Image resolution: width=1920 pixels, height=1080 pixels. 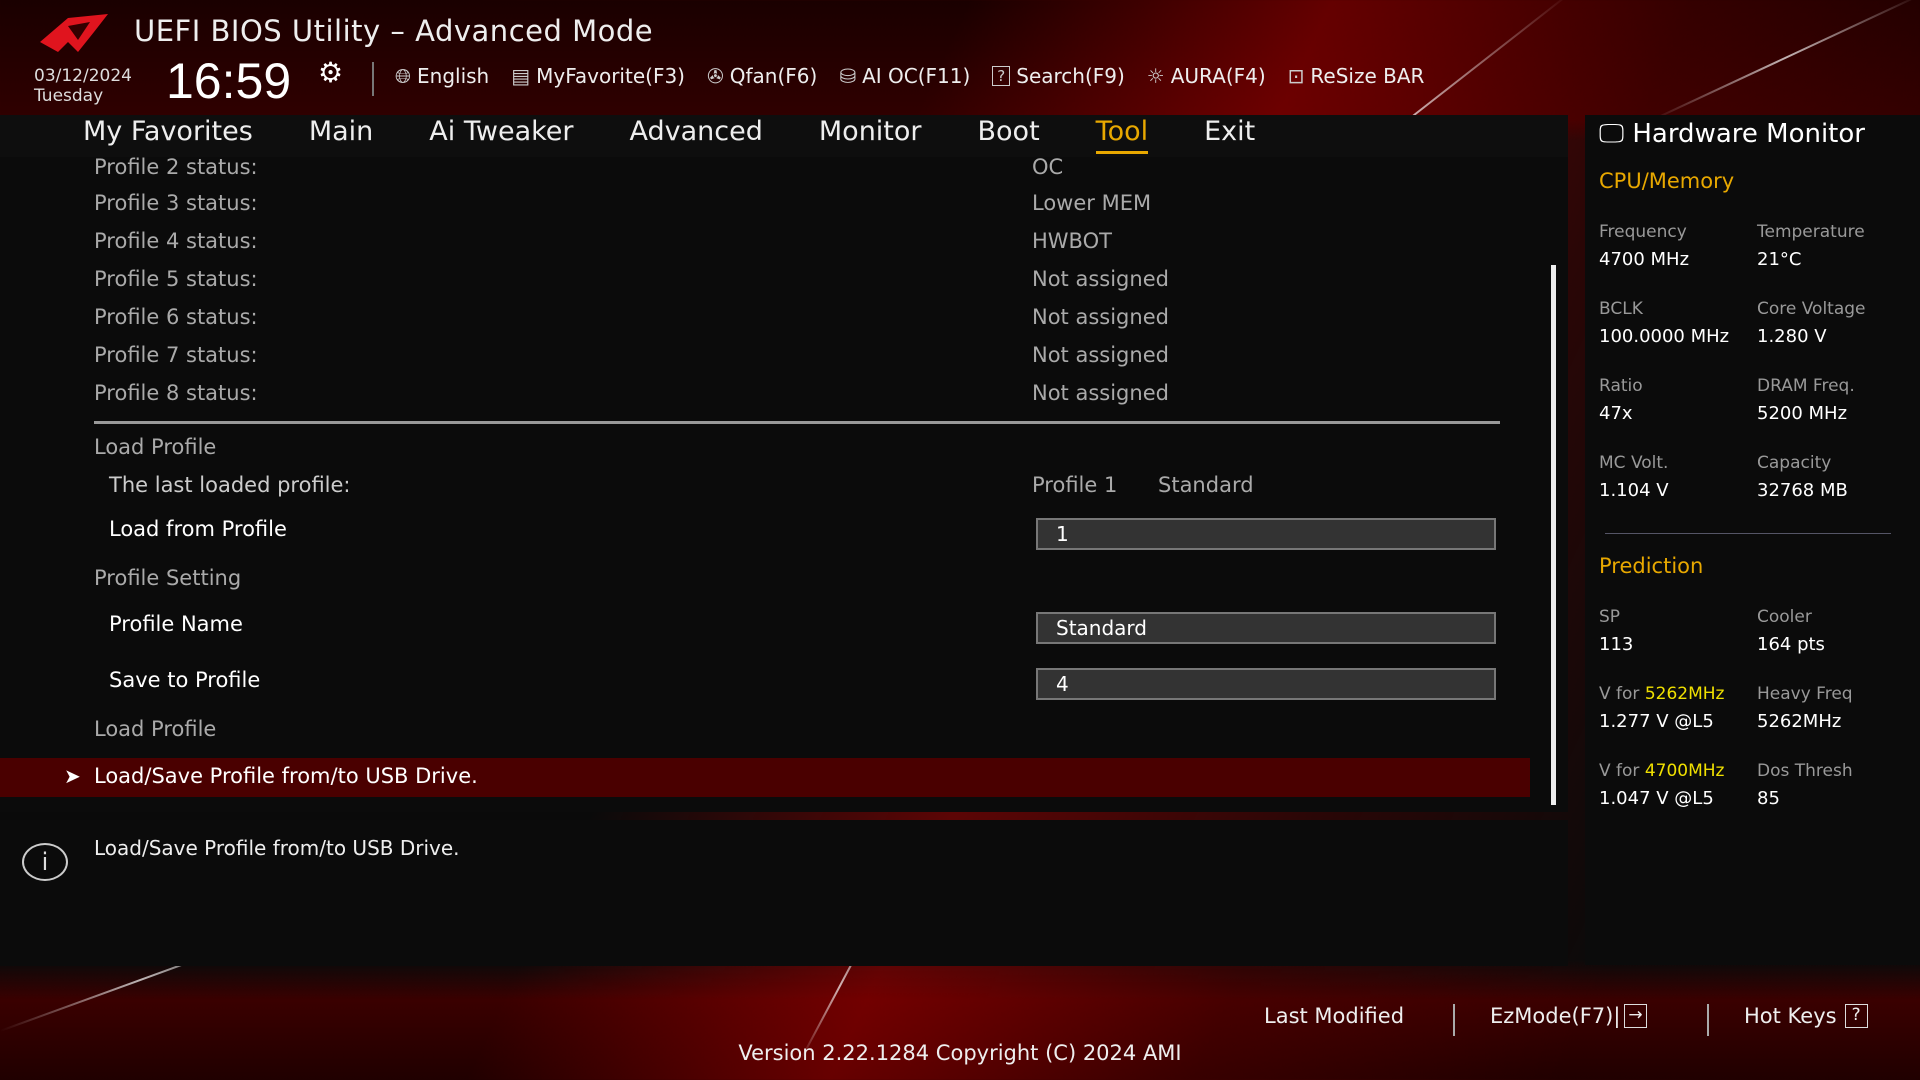 I want to click on last-loaded-label: The last loaded profile:, so click(x=230, y=485).